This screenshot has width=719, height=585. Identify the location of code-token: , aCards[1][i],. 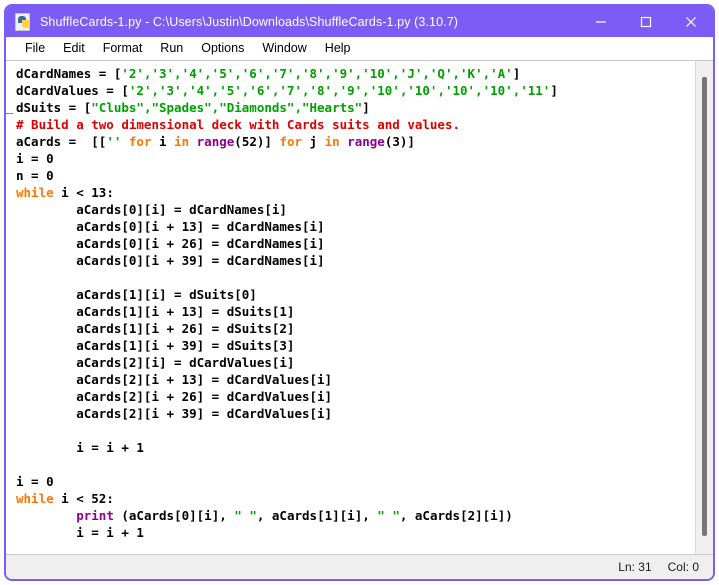
(317, 515).